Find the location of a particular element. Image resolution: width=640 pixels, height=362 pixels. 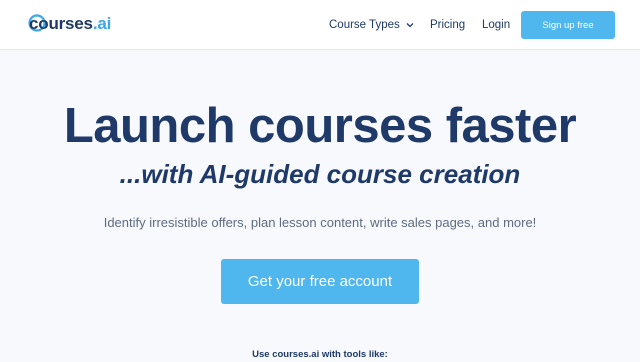

logo: courses.ai is located at coordinates (69, 24).